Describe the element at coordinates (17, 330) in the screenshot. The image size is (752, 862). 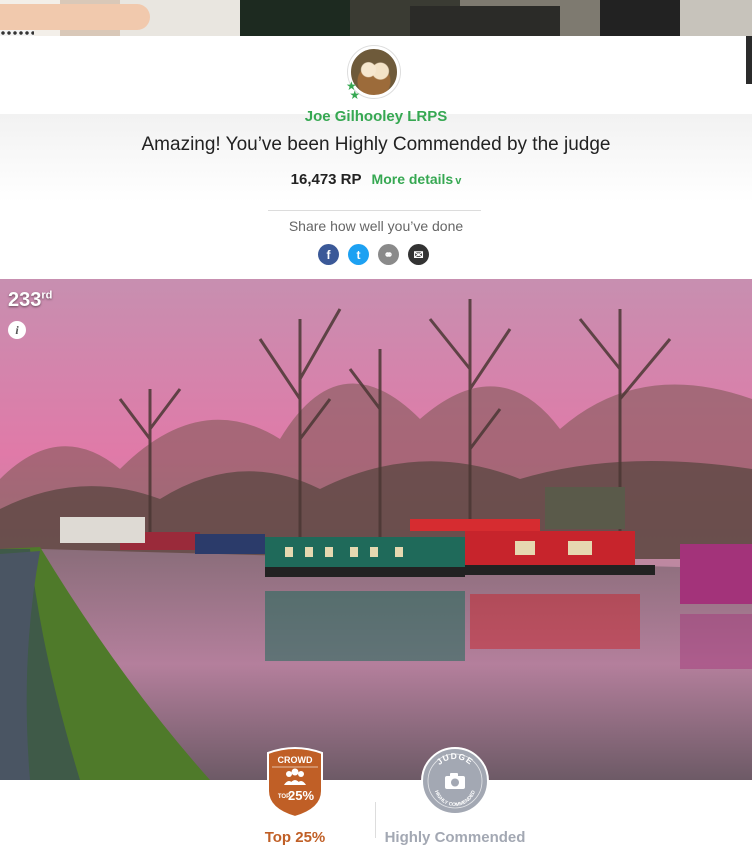
I see `info-icon: i` at that location.